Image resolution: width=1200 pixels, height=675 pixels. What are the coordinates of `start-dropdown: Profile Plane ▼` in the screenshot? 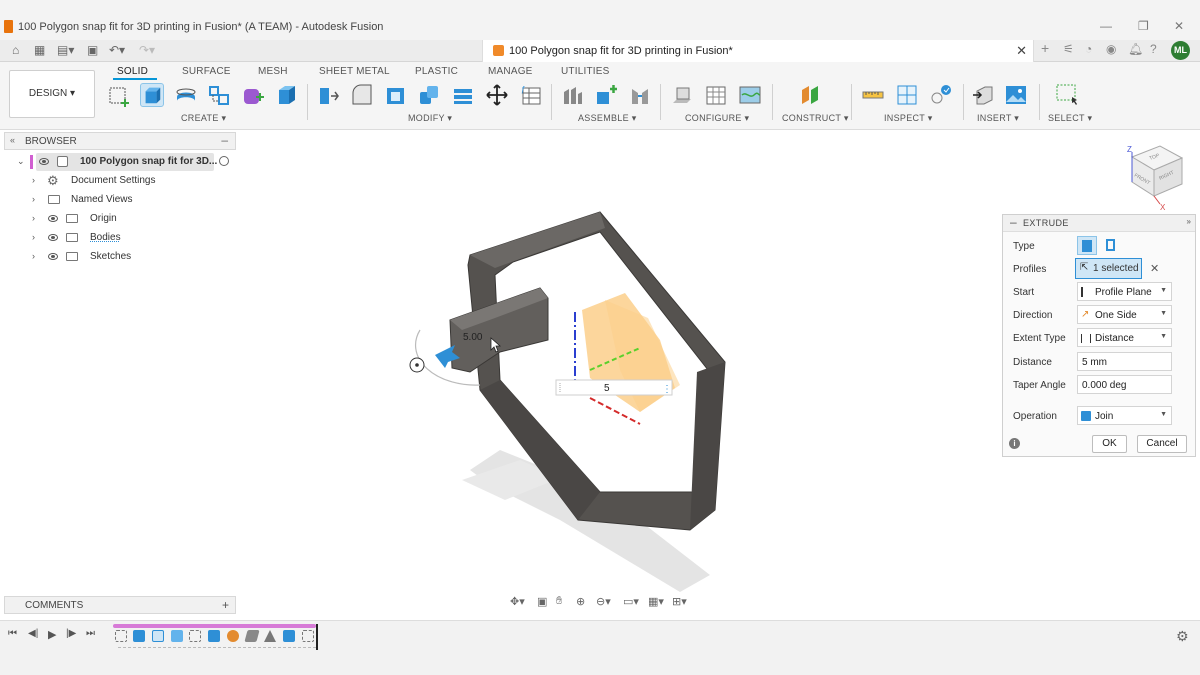 It's located at (1124, 291).